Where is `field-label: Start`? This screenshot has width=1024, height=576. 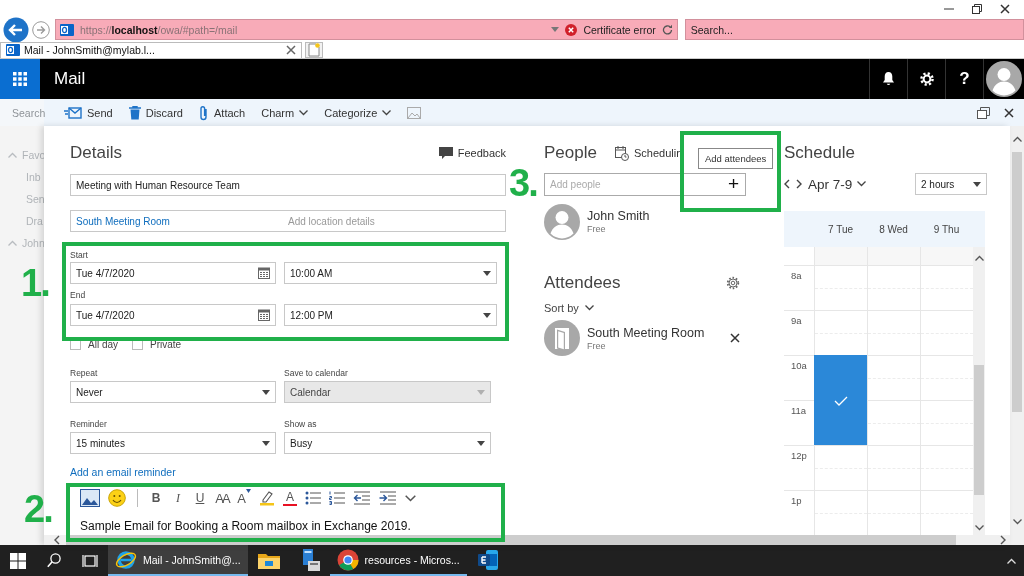 field-label: Start is located at coordinates (79, 256).